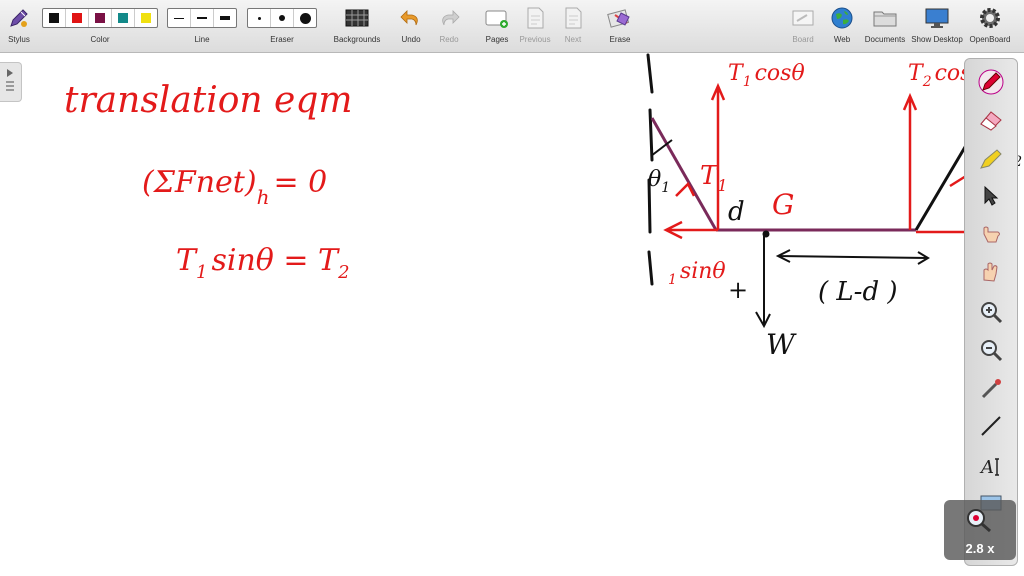 This screenshot has width=1024, height=576. I want to click on text-icon: A, so click(989, 467).